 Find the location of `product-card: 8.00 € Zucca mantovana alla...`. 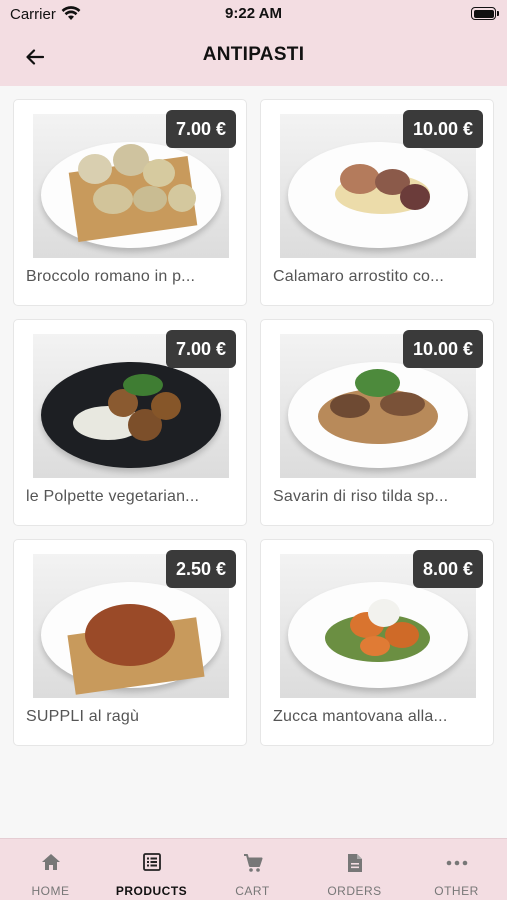

product-card: 8.00 € Zucca mantovana alla... is located at coordinates (377, 642).